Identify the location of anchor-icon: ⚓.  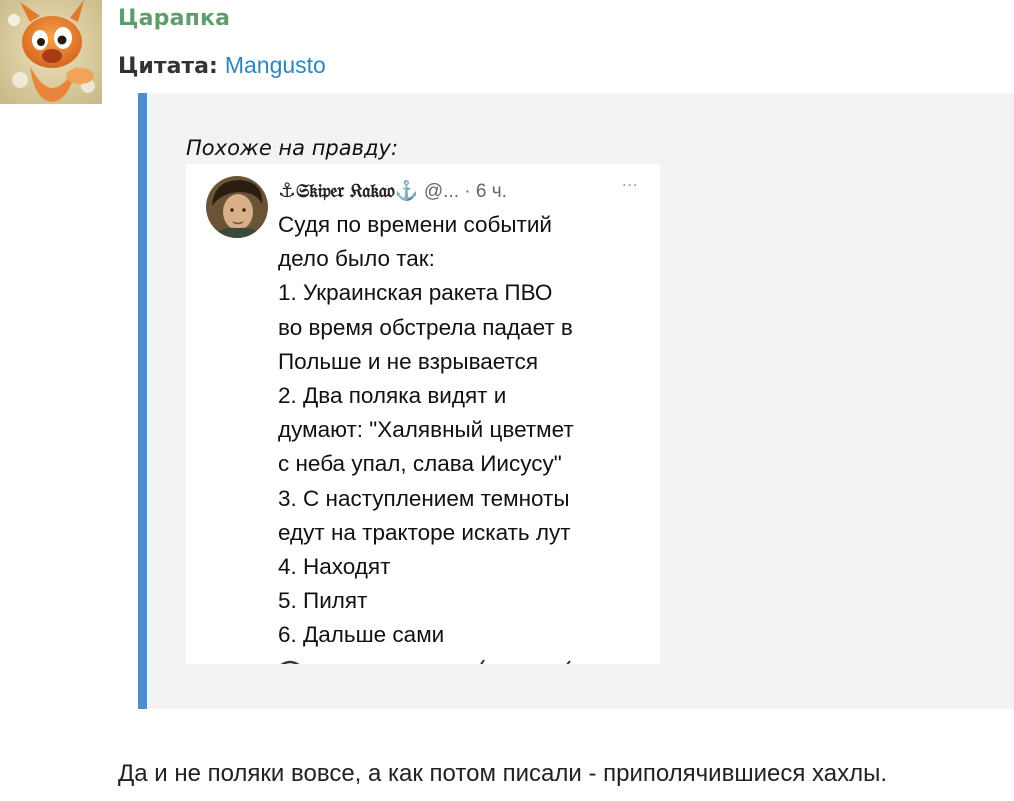
(287, 190).